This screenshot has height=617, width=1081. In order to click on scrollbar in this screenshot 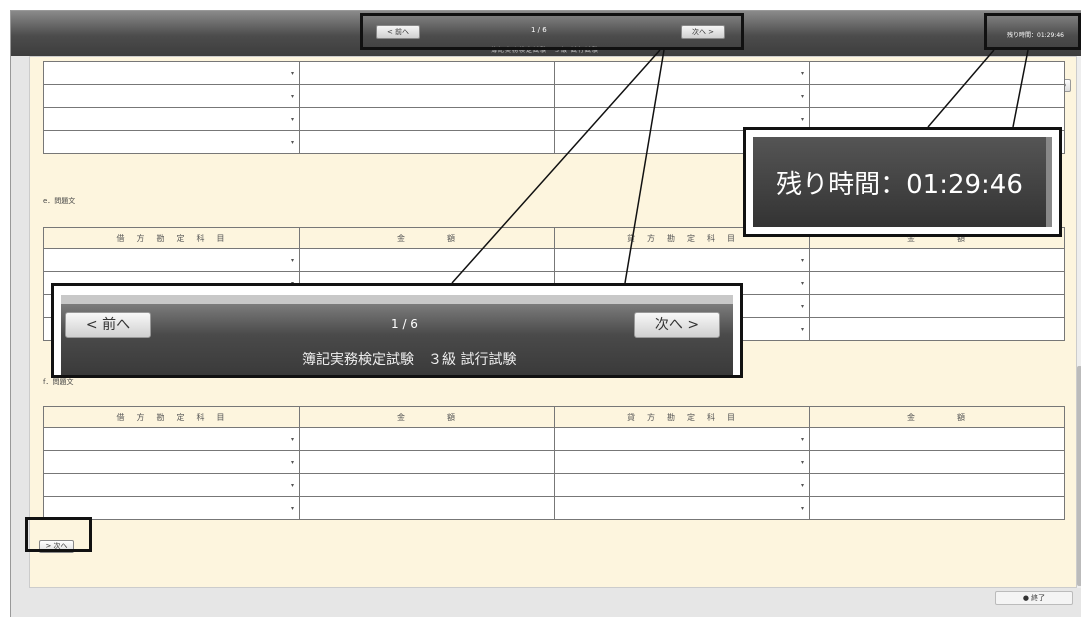, I will do `click(1079, 322)`.